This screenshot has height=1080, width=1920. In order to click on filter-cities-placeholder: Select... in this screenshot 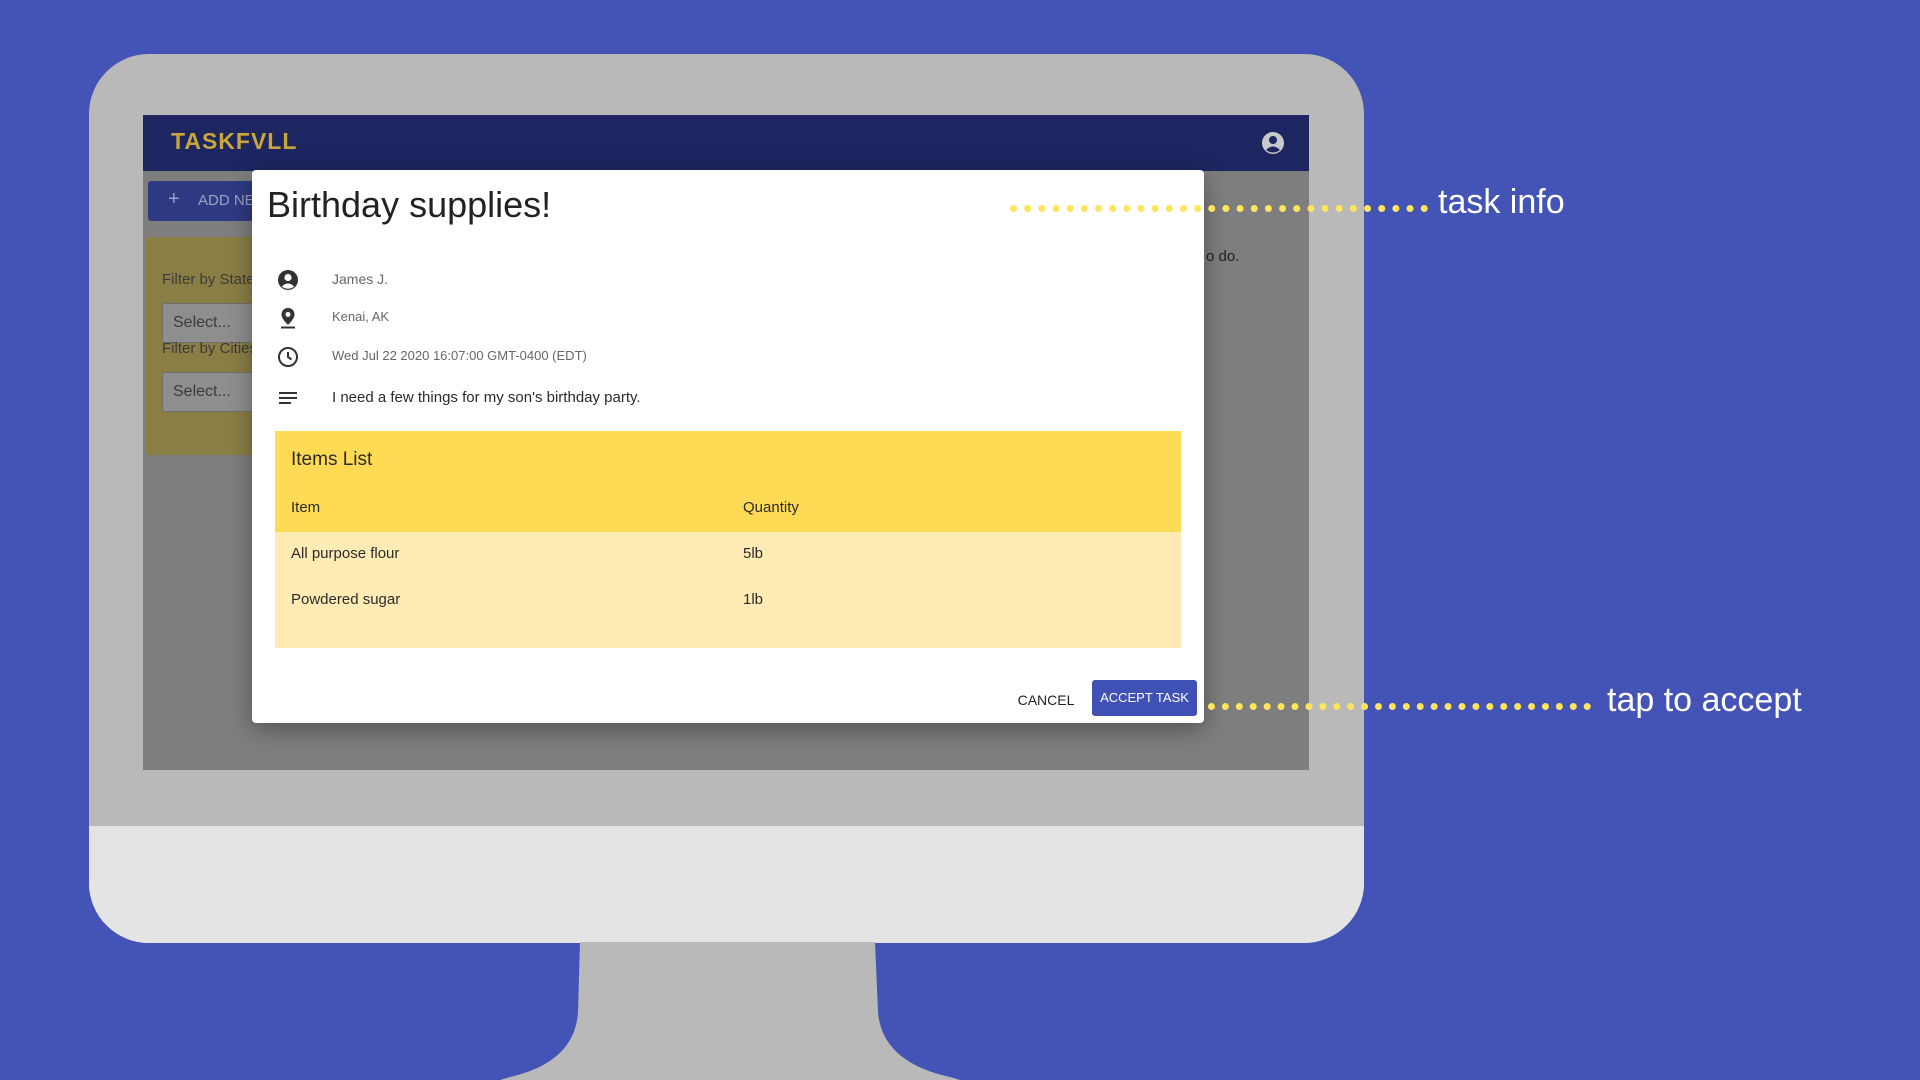, I will do `click(202, 391)`.